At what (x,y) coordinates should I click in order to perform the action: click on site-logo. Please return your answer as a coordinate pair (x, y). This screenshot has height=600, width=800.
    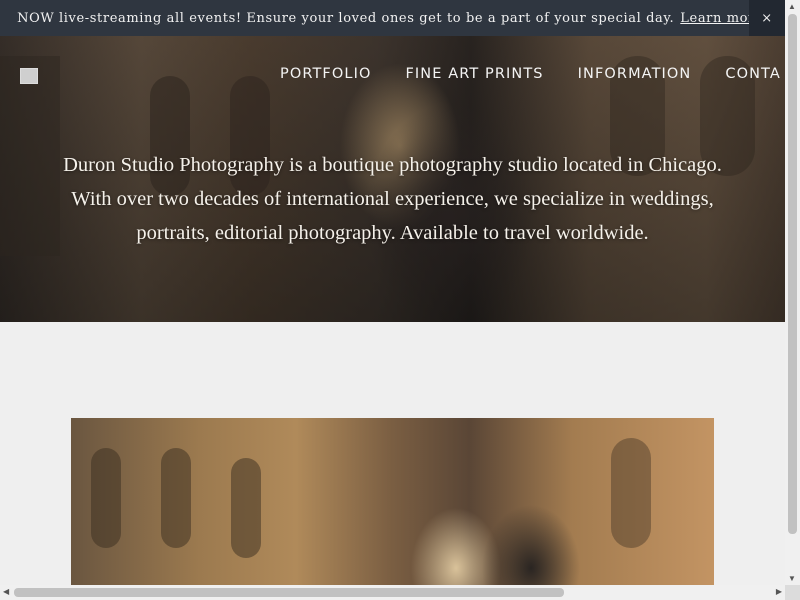
    Looking at the image, I should click on (29, 76).